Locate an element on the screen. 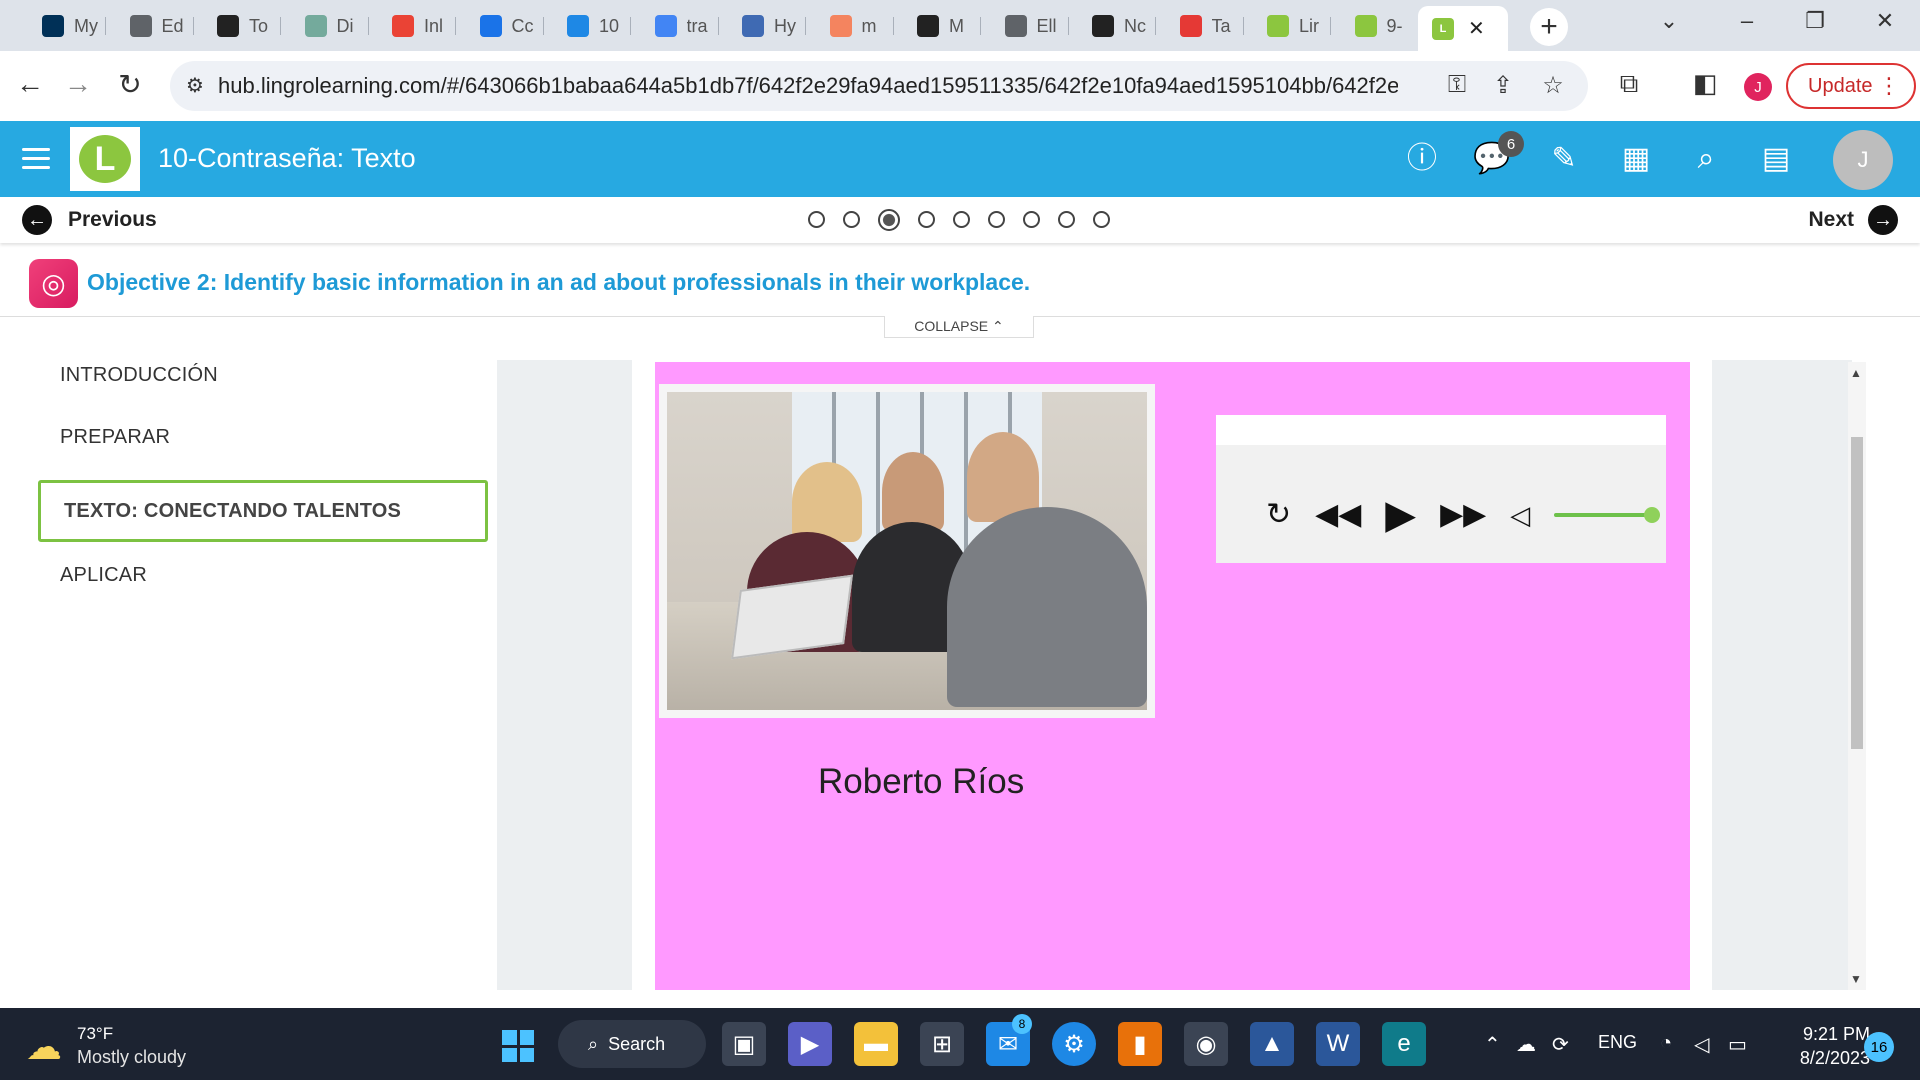 This screenshot has height=1080, width=1920. content-scrollbar: ▲ ▼ is located at coordinates (1857, 676).